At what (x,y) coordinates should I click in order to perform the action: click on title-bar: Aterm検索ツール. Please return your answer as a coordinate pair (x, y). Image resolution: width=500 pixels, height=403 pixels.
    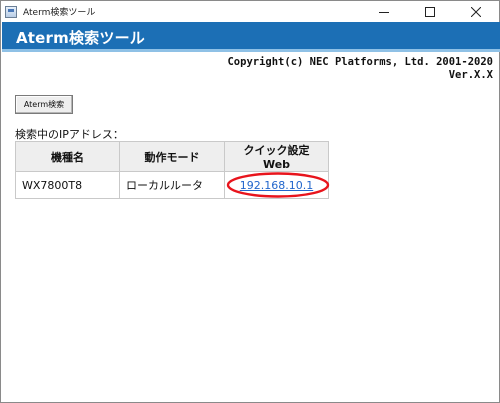
    Looking at the image, I should click on (250, 11).